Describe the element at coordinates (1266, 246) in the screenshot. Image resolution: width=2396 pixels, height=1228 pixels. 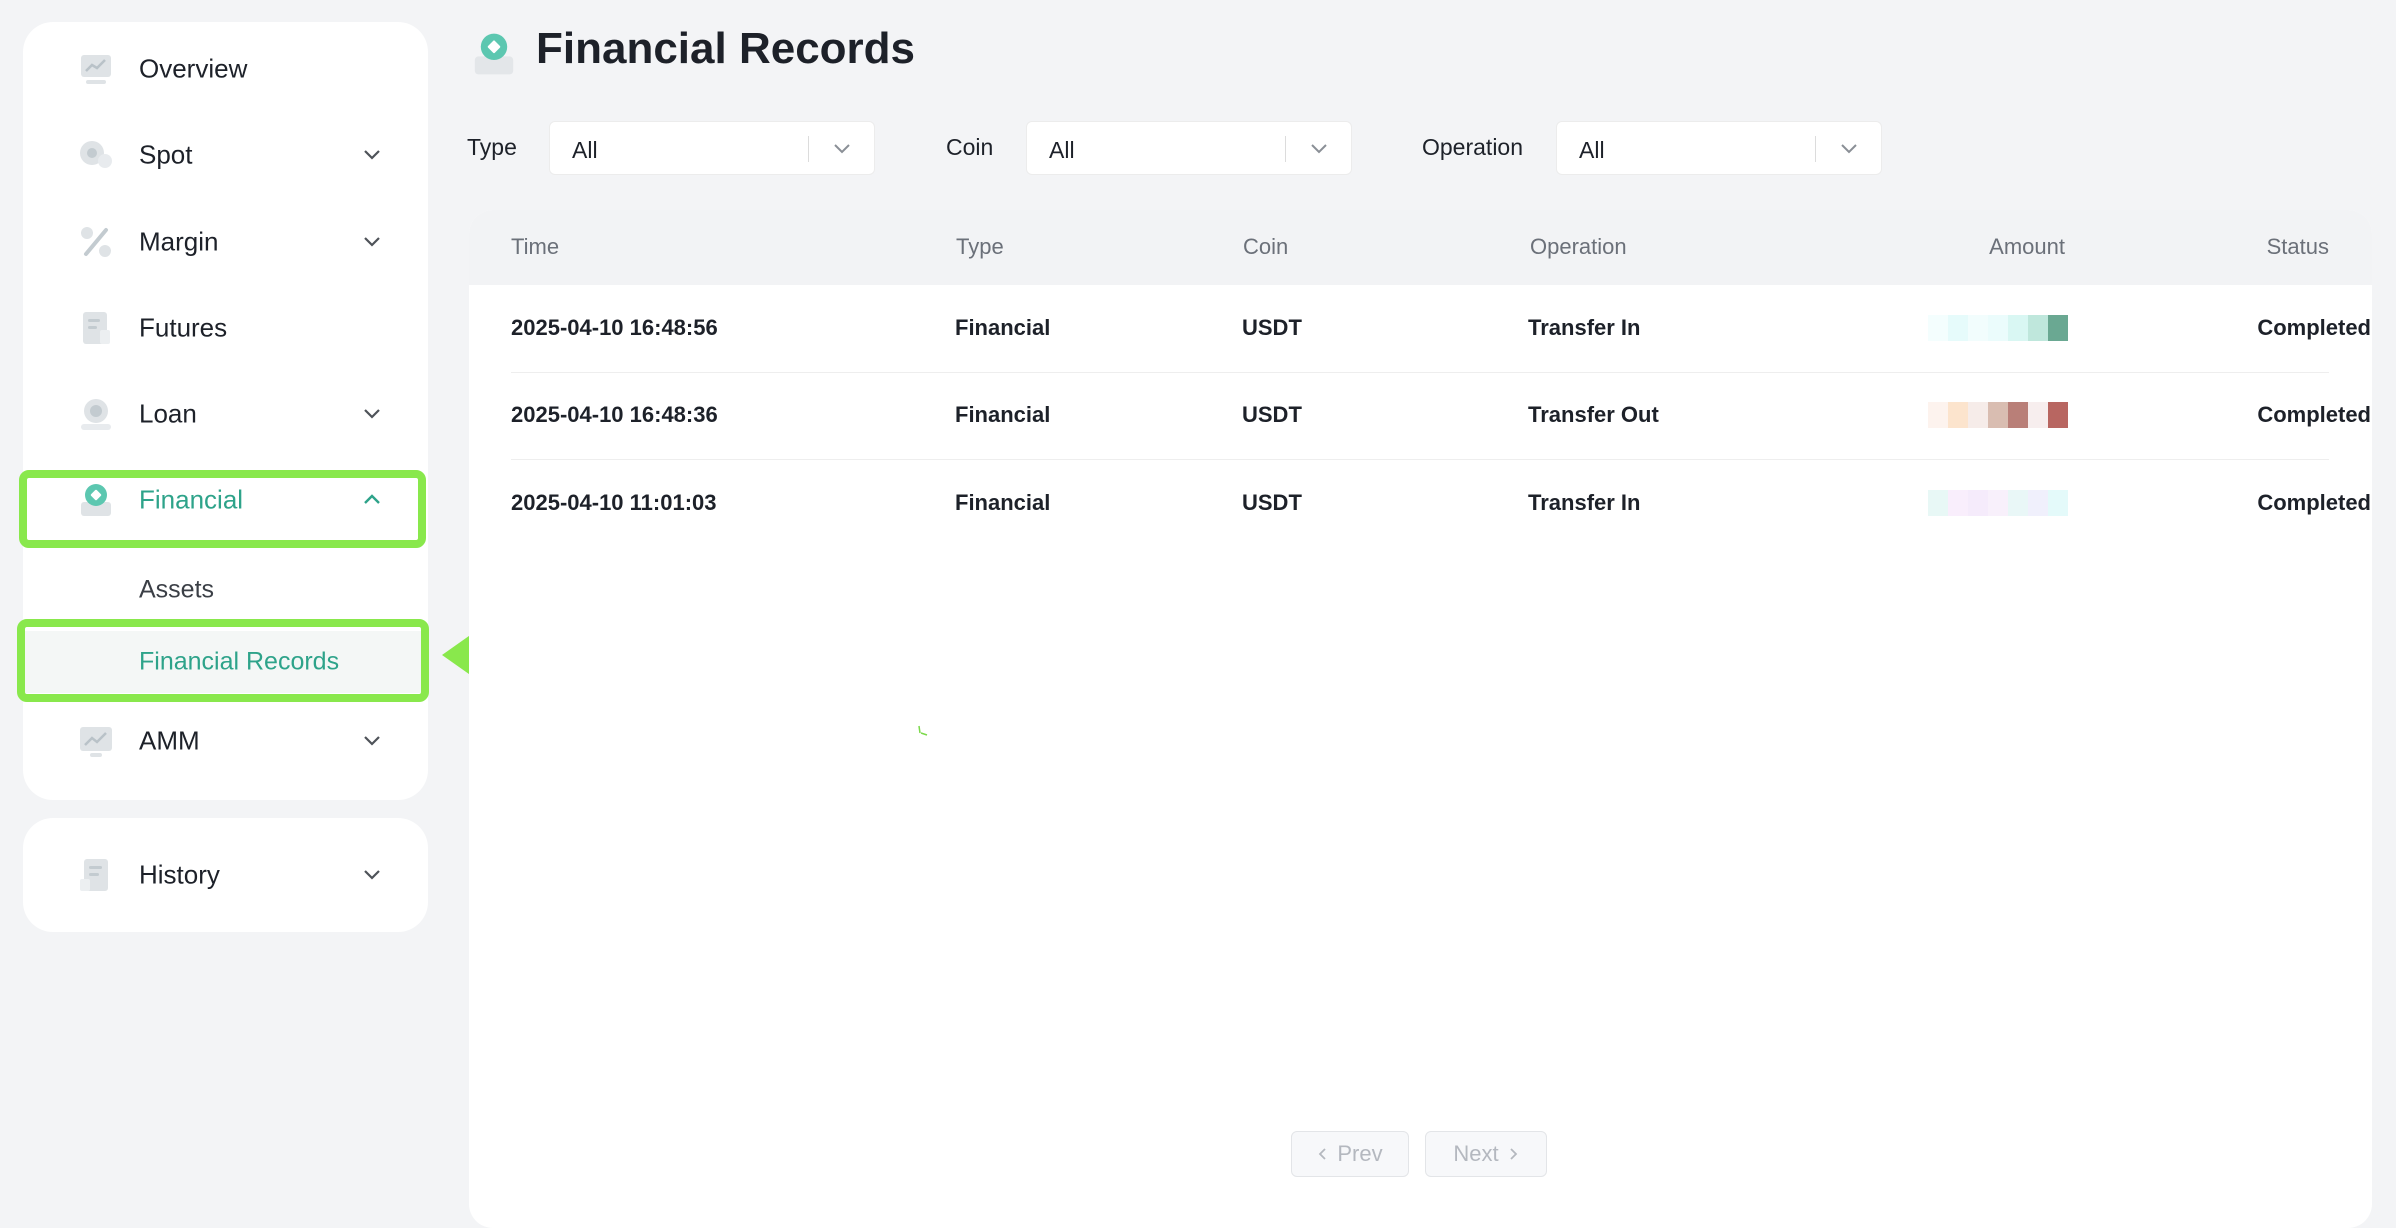
I see `column-header-coin: Coin` at that location.